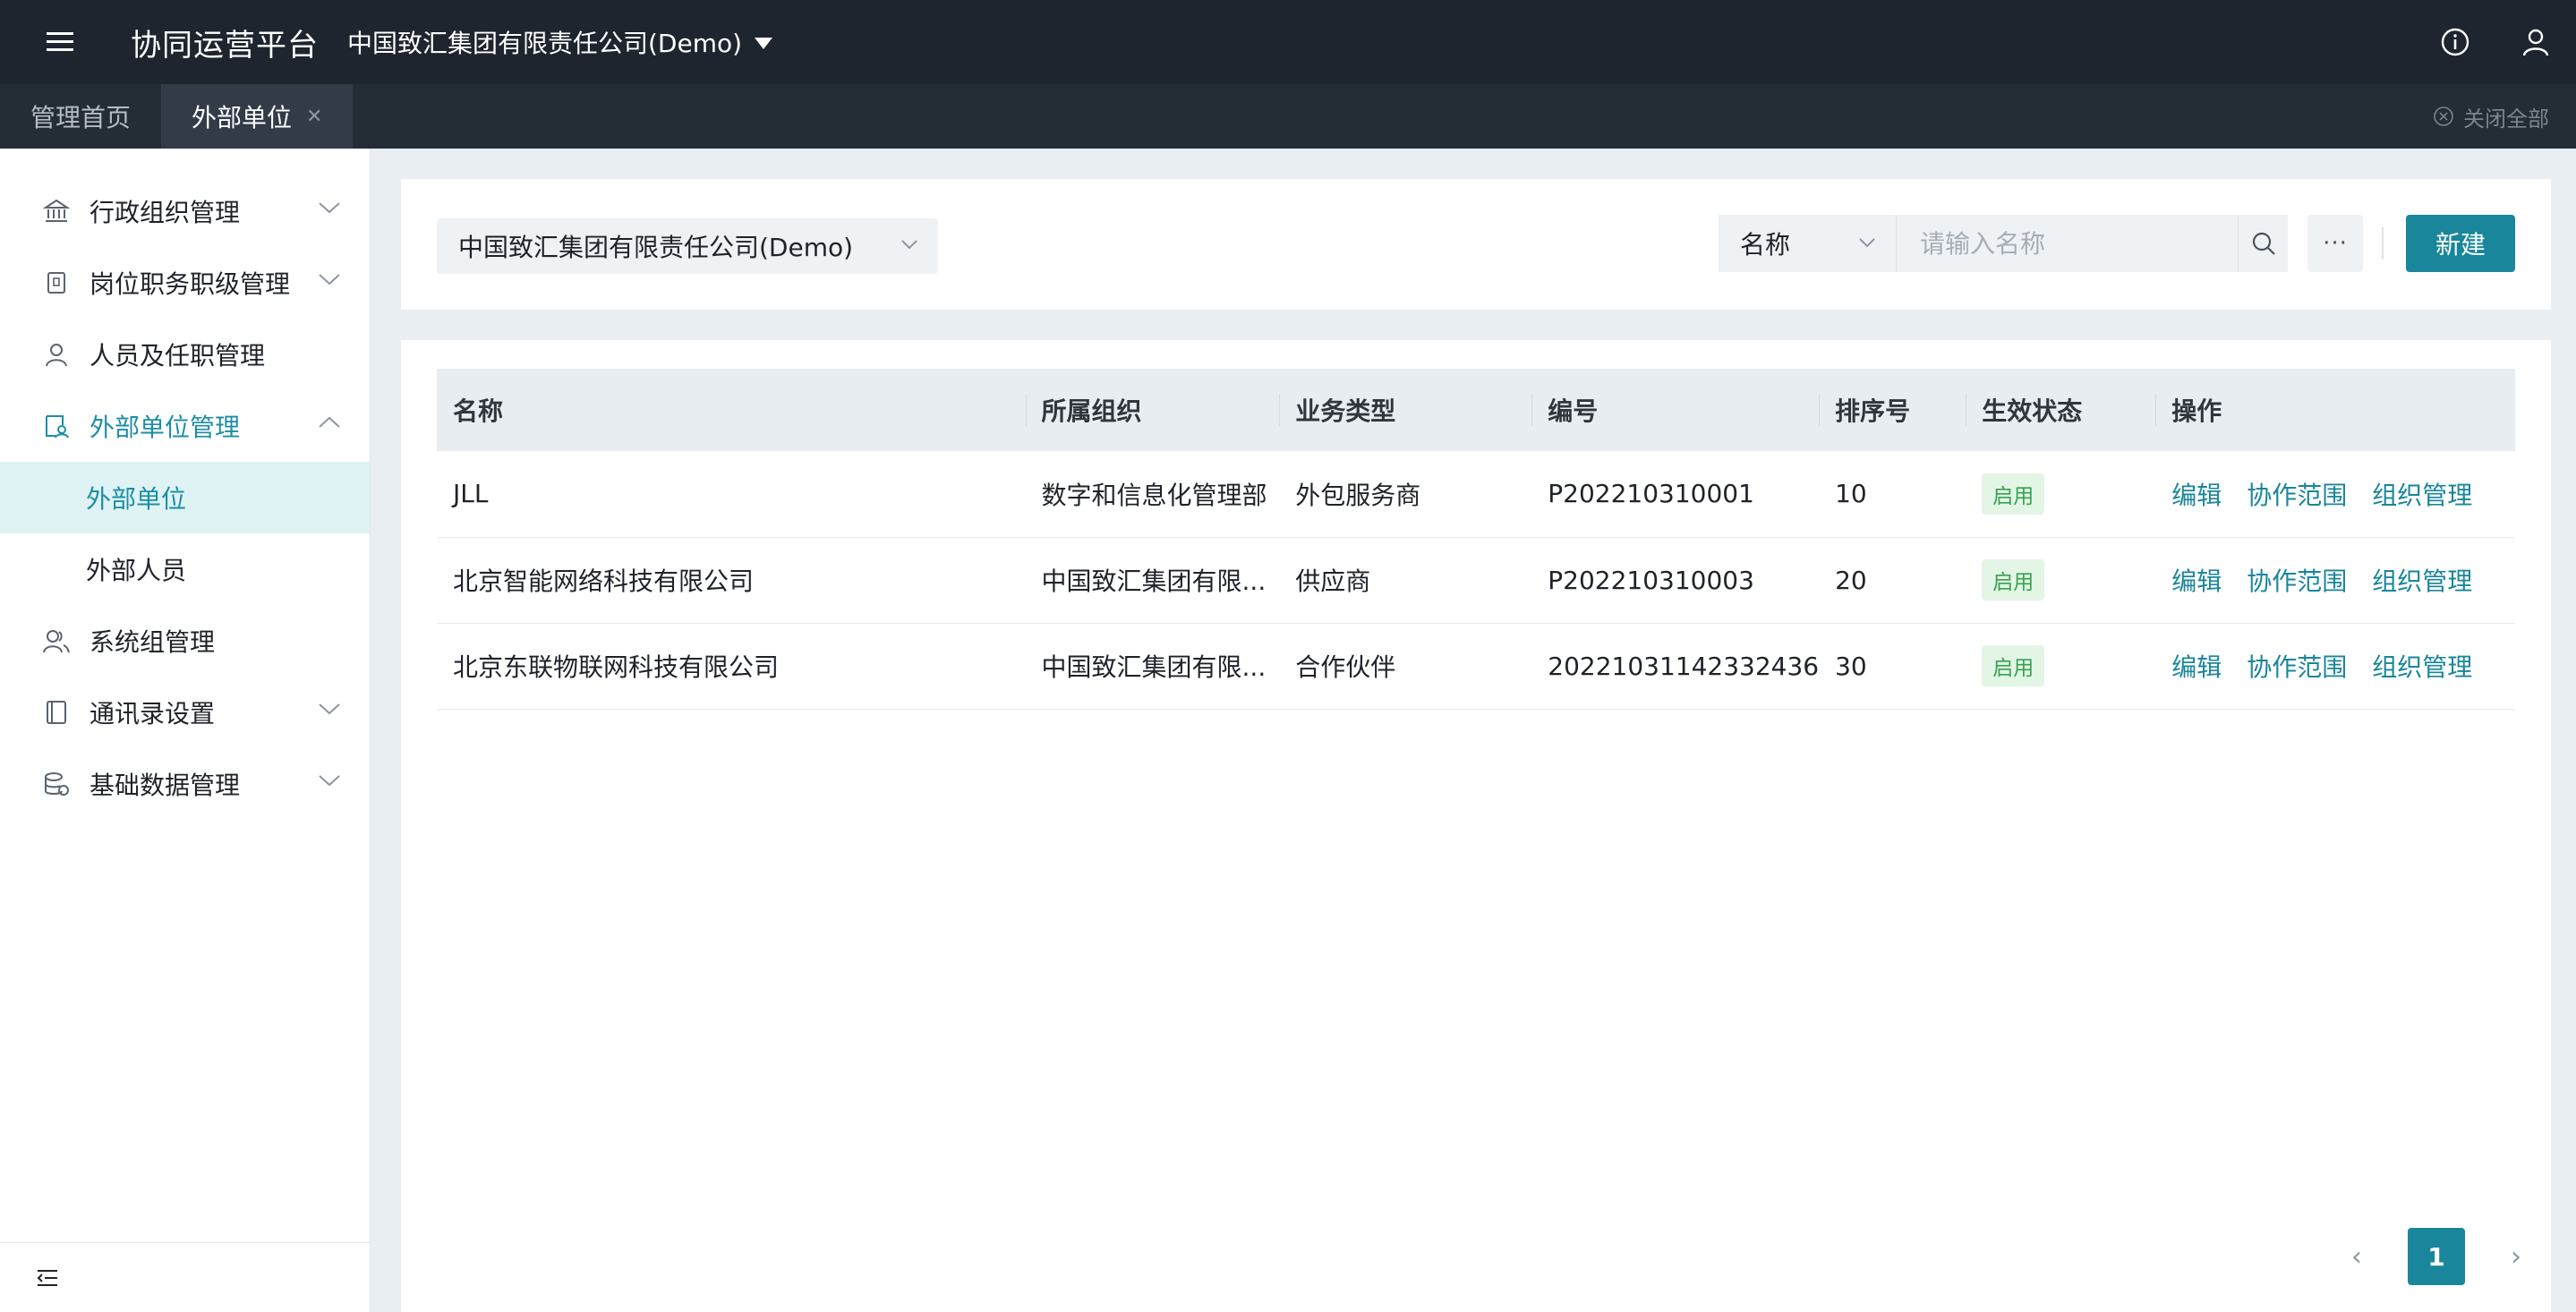 This screenshot has width=2576, height=1312. I want to click on search-input, so click(2067, 243).